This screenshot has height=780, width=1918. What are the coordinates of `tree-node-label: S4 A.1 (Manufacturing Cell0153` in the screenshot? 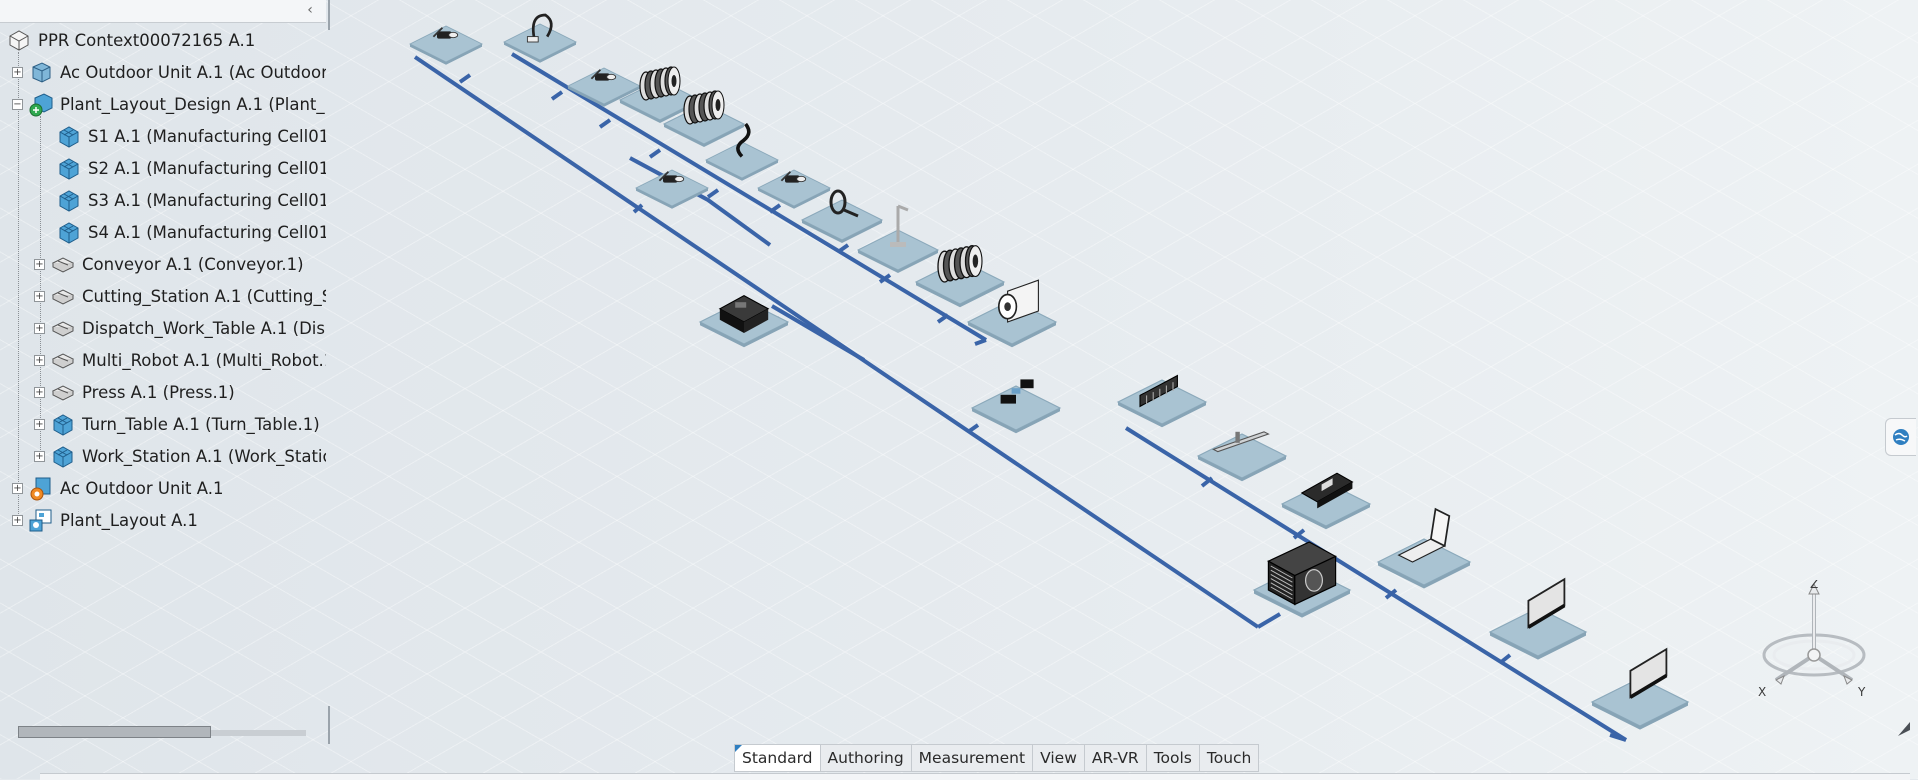 It's located at (207, 232).